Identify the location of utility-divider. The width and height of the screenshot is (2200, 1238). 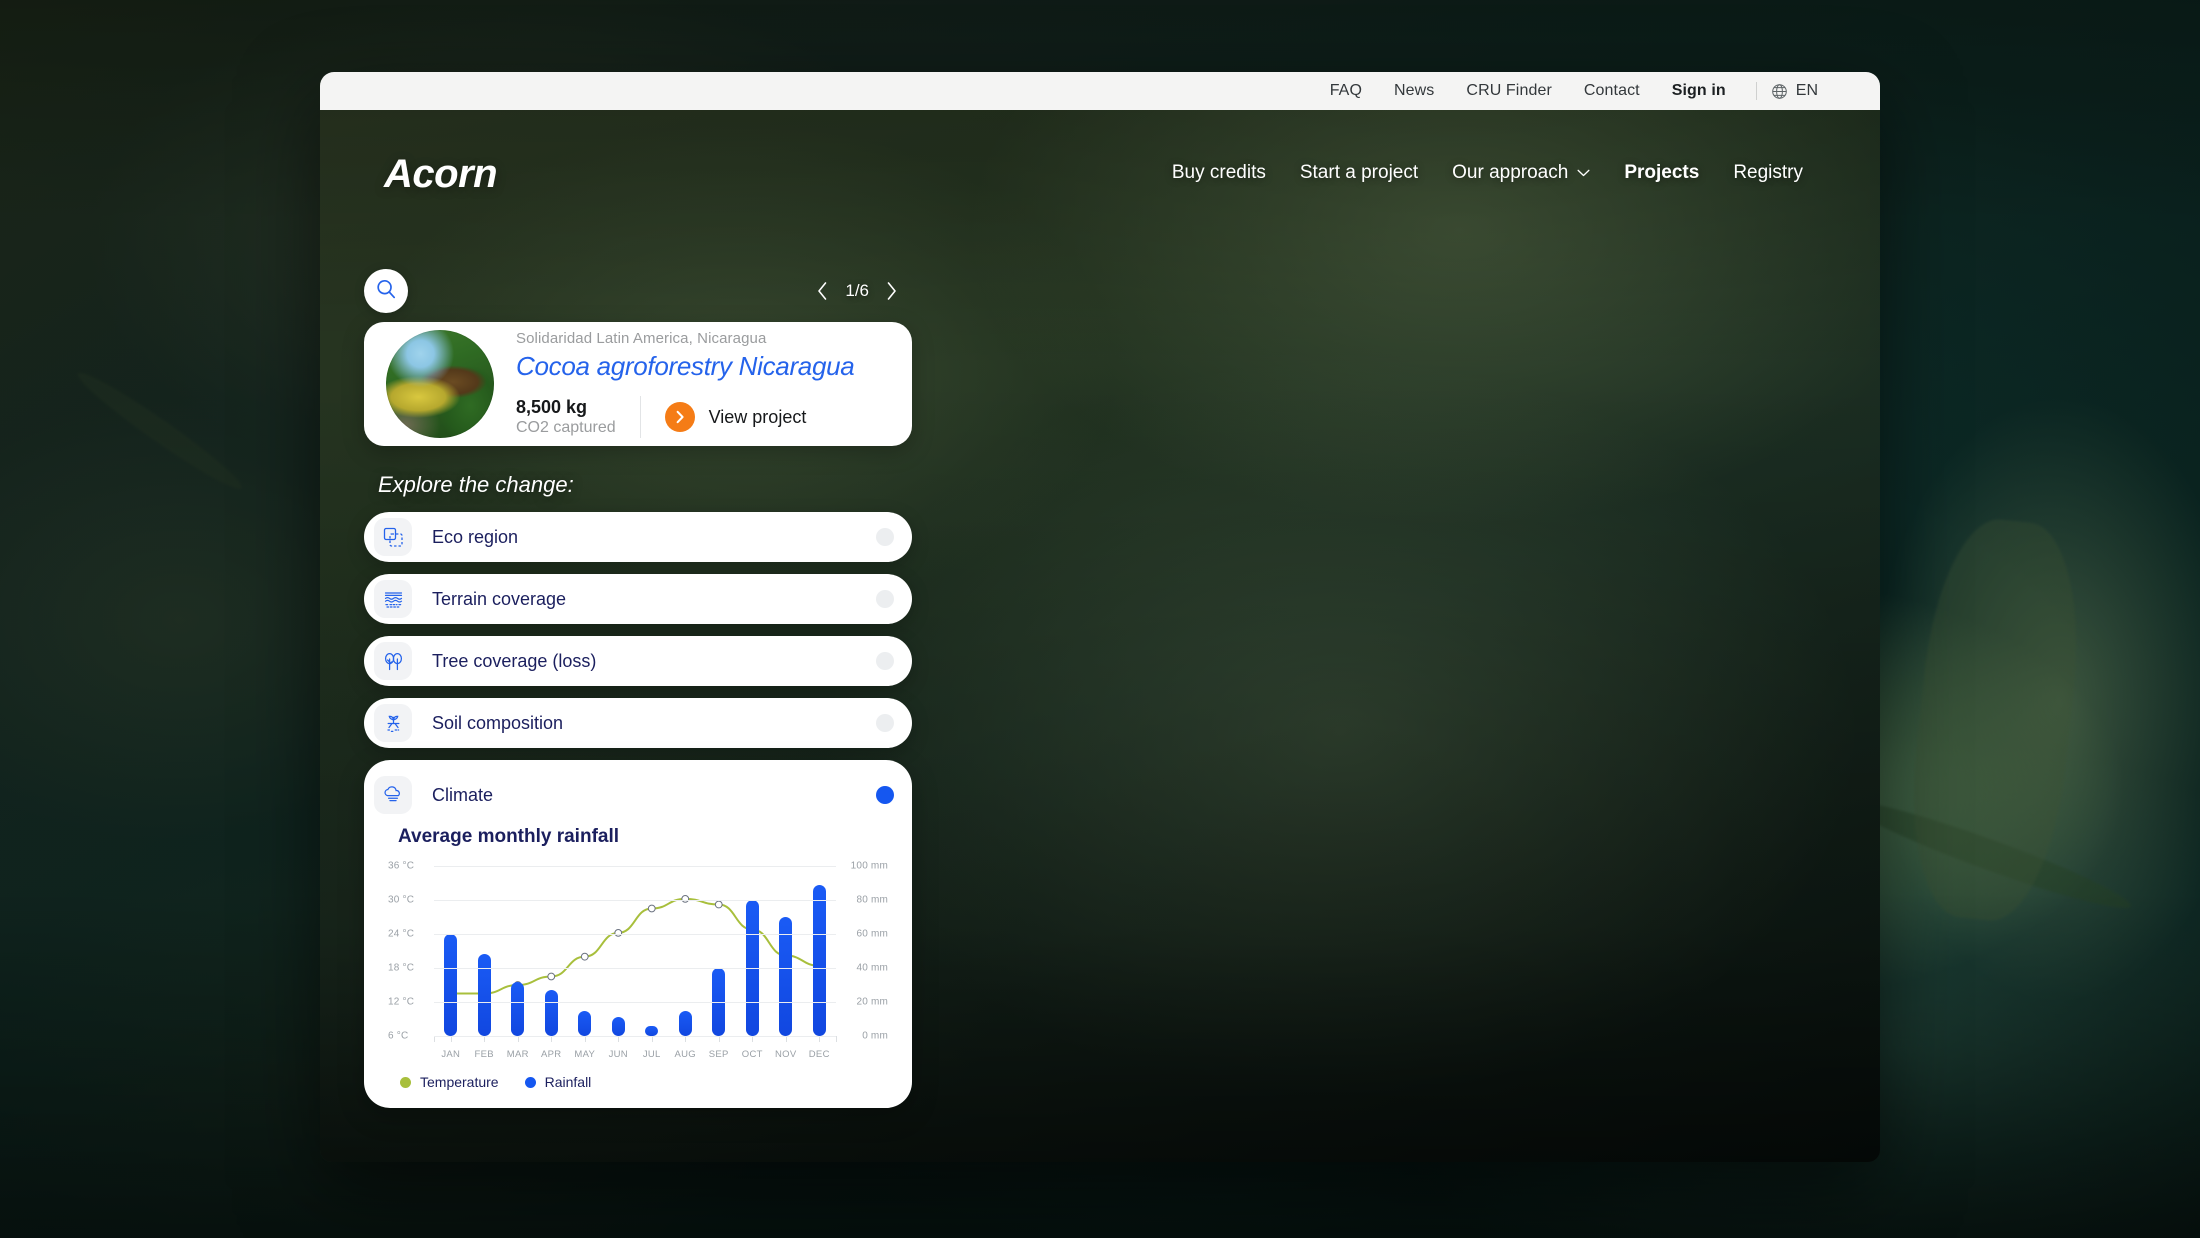
(1756, 91).